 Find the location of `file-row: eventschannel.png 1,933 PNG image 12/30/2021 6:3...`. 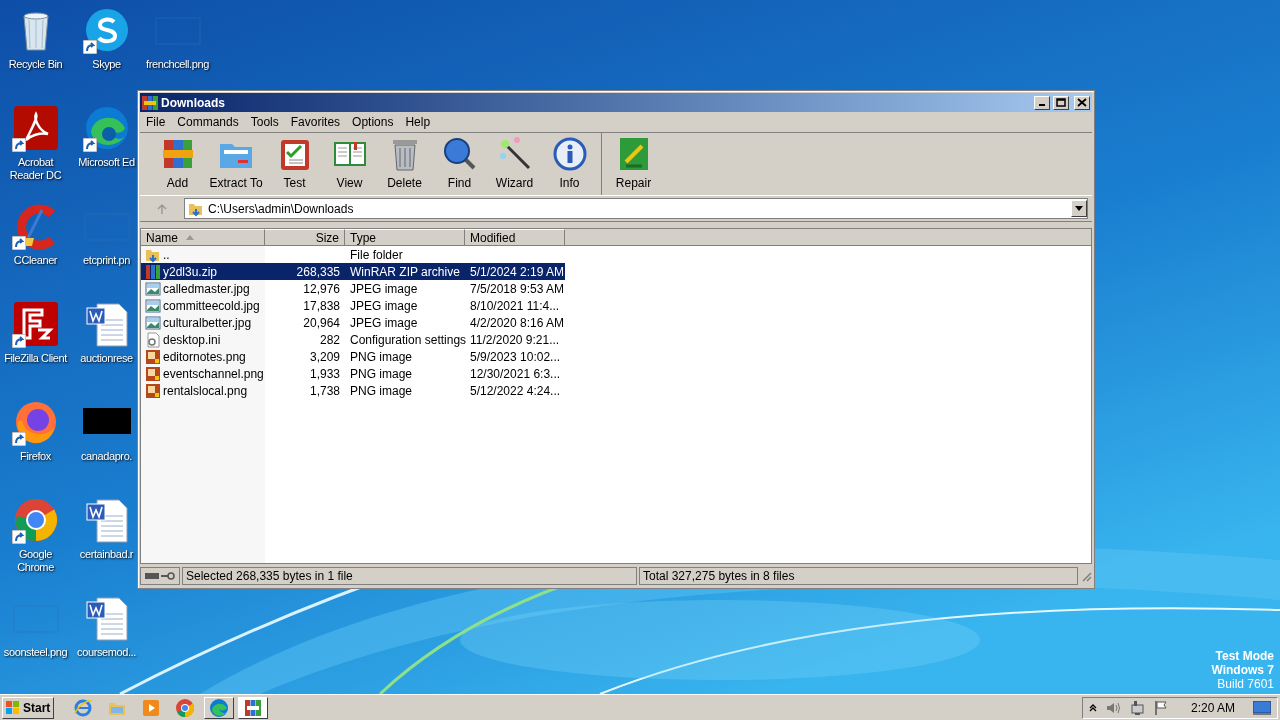

file-row: eventschannel.png 1,933 PNG image 12/30/2021 6:3... is located at coordinates (616, 373).